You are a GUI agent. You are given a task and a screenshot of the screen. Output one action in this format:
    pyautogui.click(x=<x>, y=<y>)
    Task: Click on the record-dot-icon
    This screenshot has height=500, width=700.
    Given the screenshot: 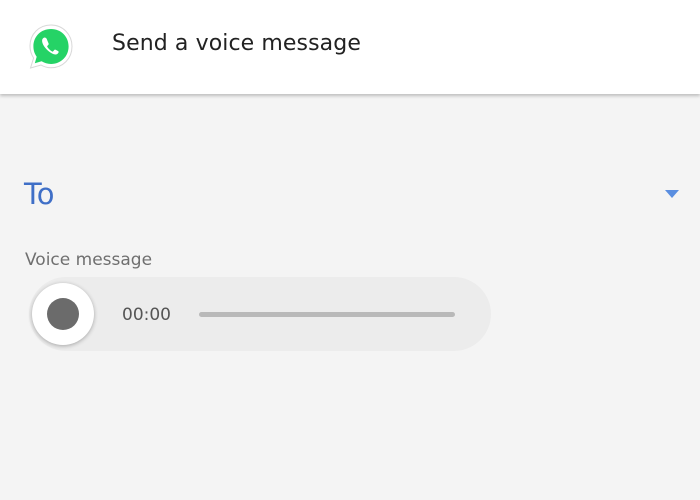 What is the action you would take?
    pyautogui.click(x=63, y=314)
    